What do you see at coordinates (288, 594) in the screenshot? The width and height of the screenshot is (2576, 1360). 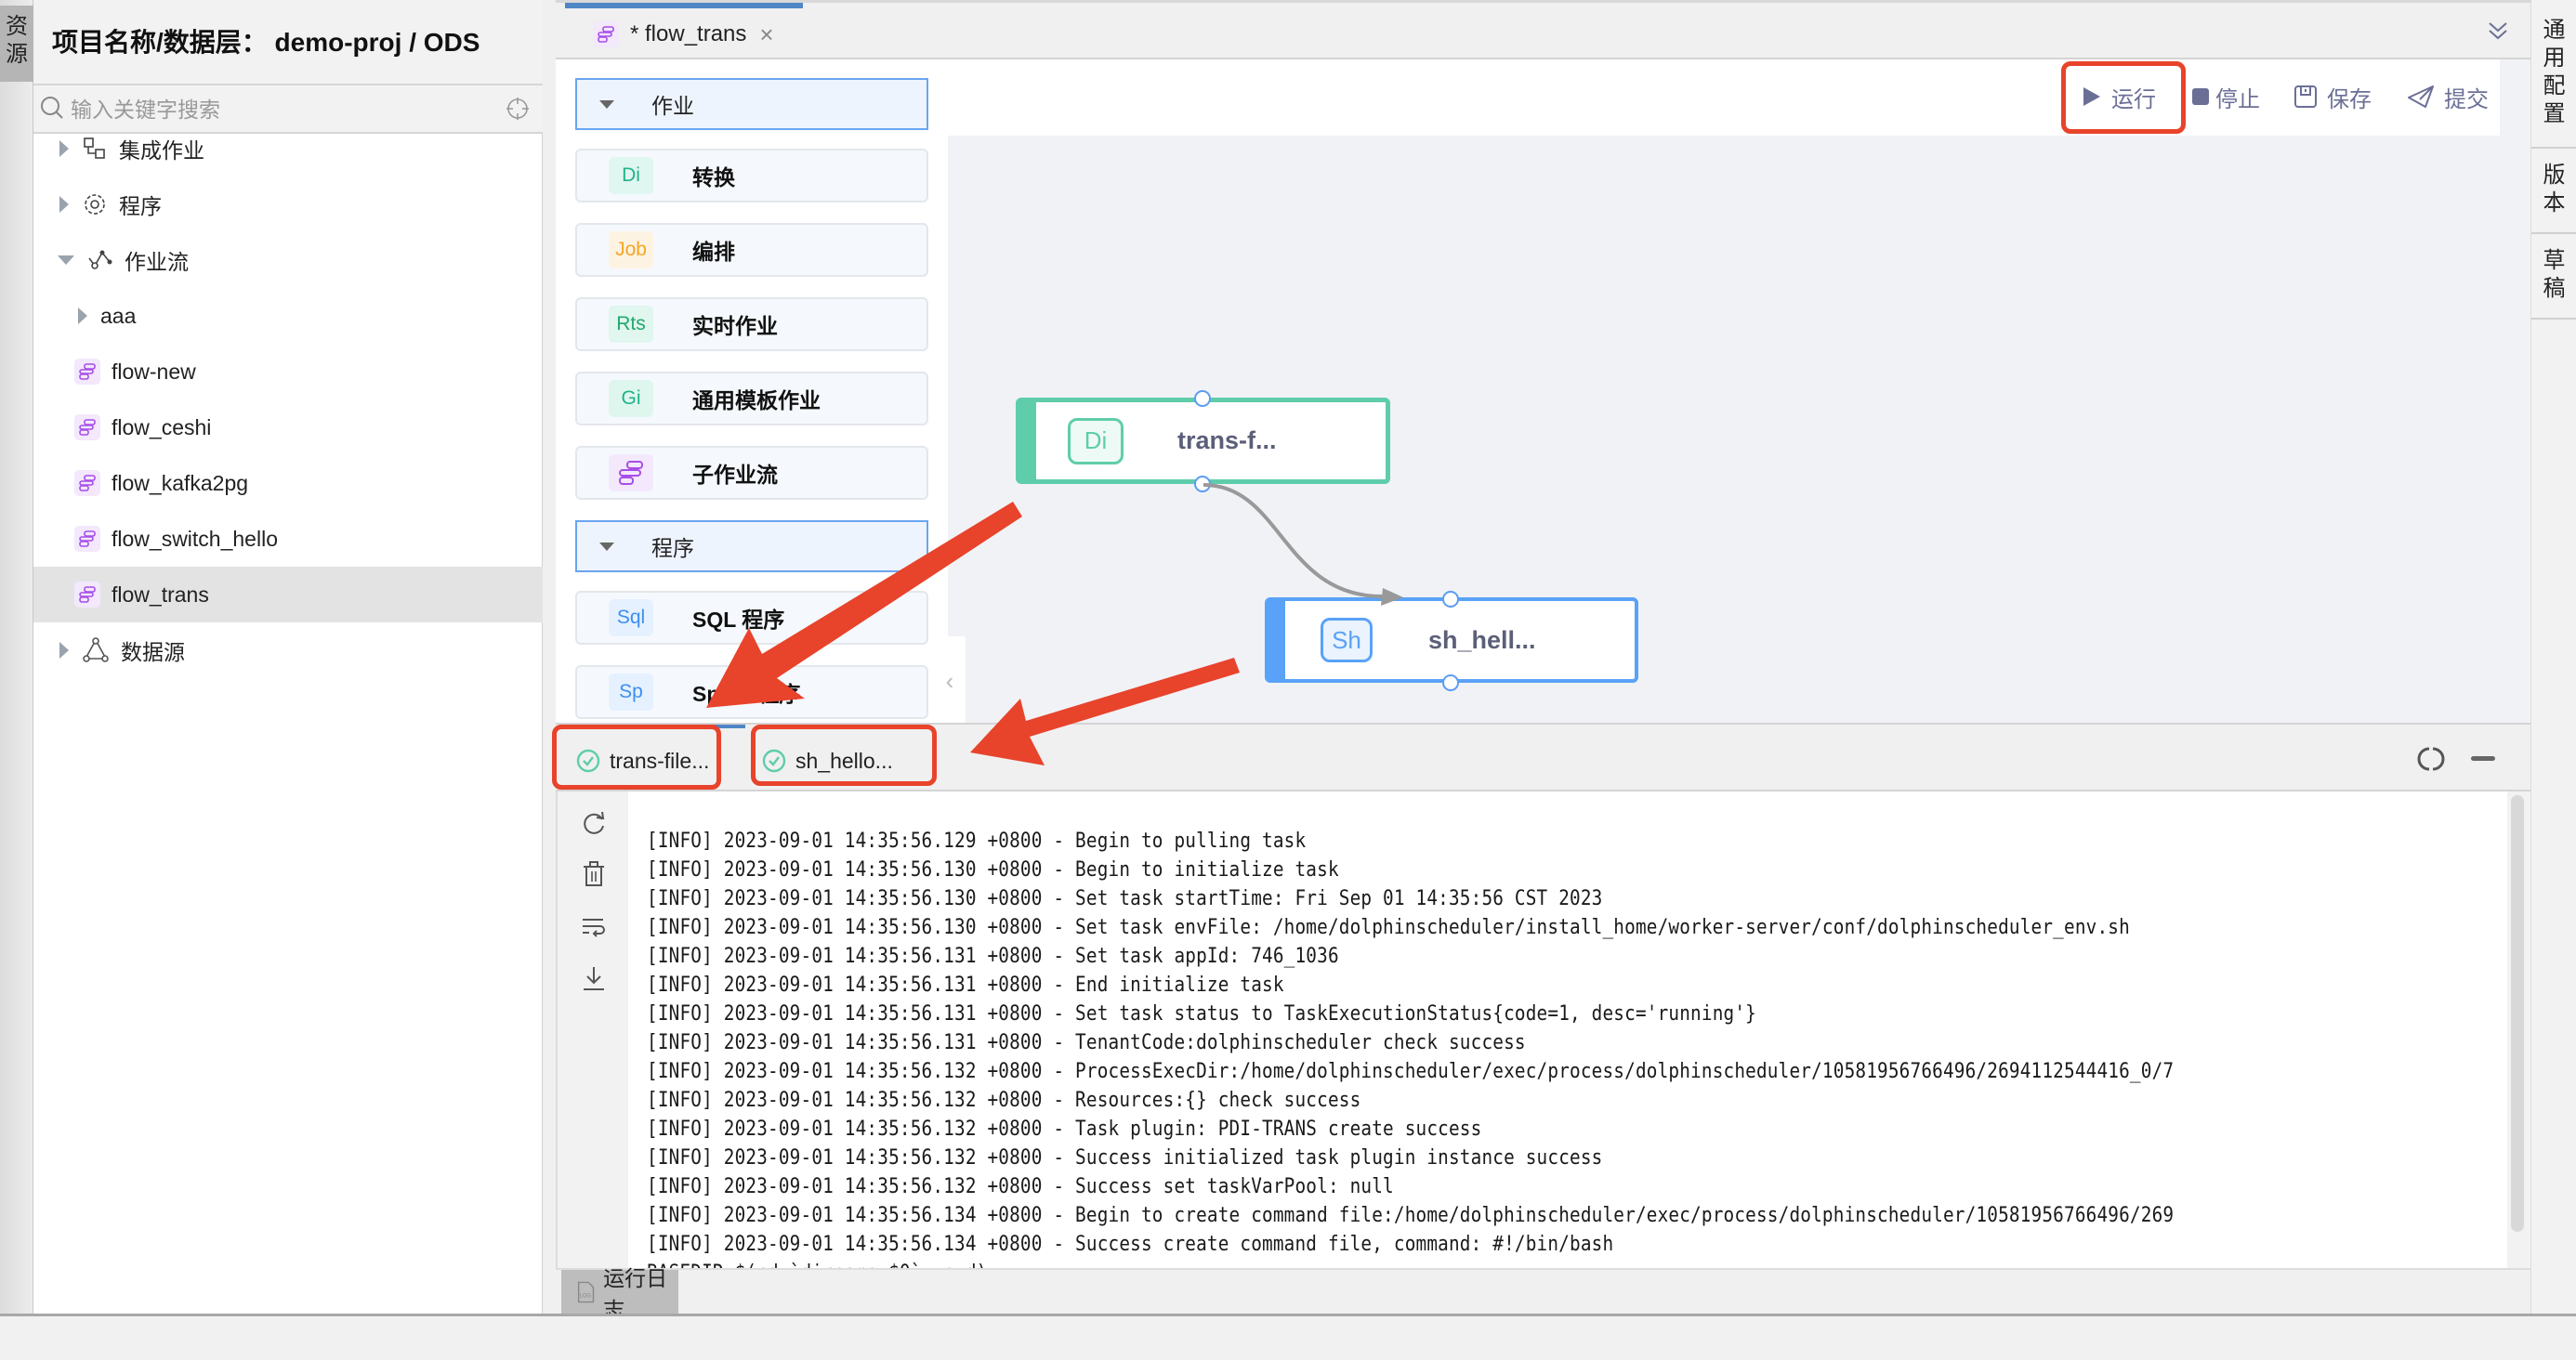 I see `tree-item-flow-selected: flow_trans` at bounding box center [288, 594].